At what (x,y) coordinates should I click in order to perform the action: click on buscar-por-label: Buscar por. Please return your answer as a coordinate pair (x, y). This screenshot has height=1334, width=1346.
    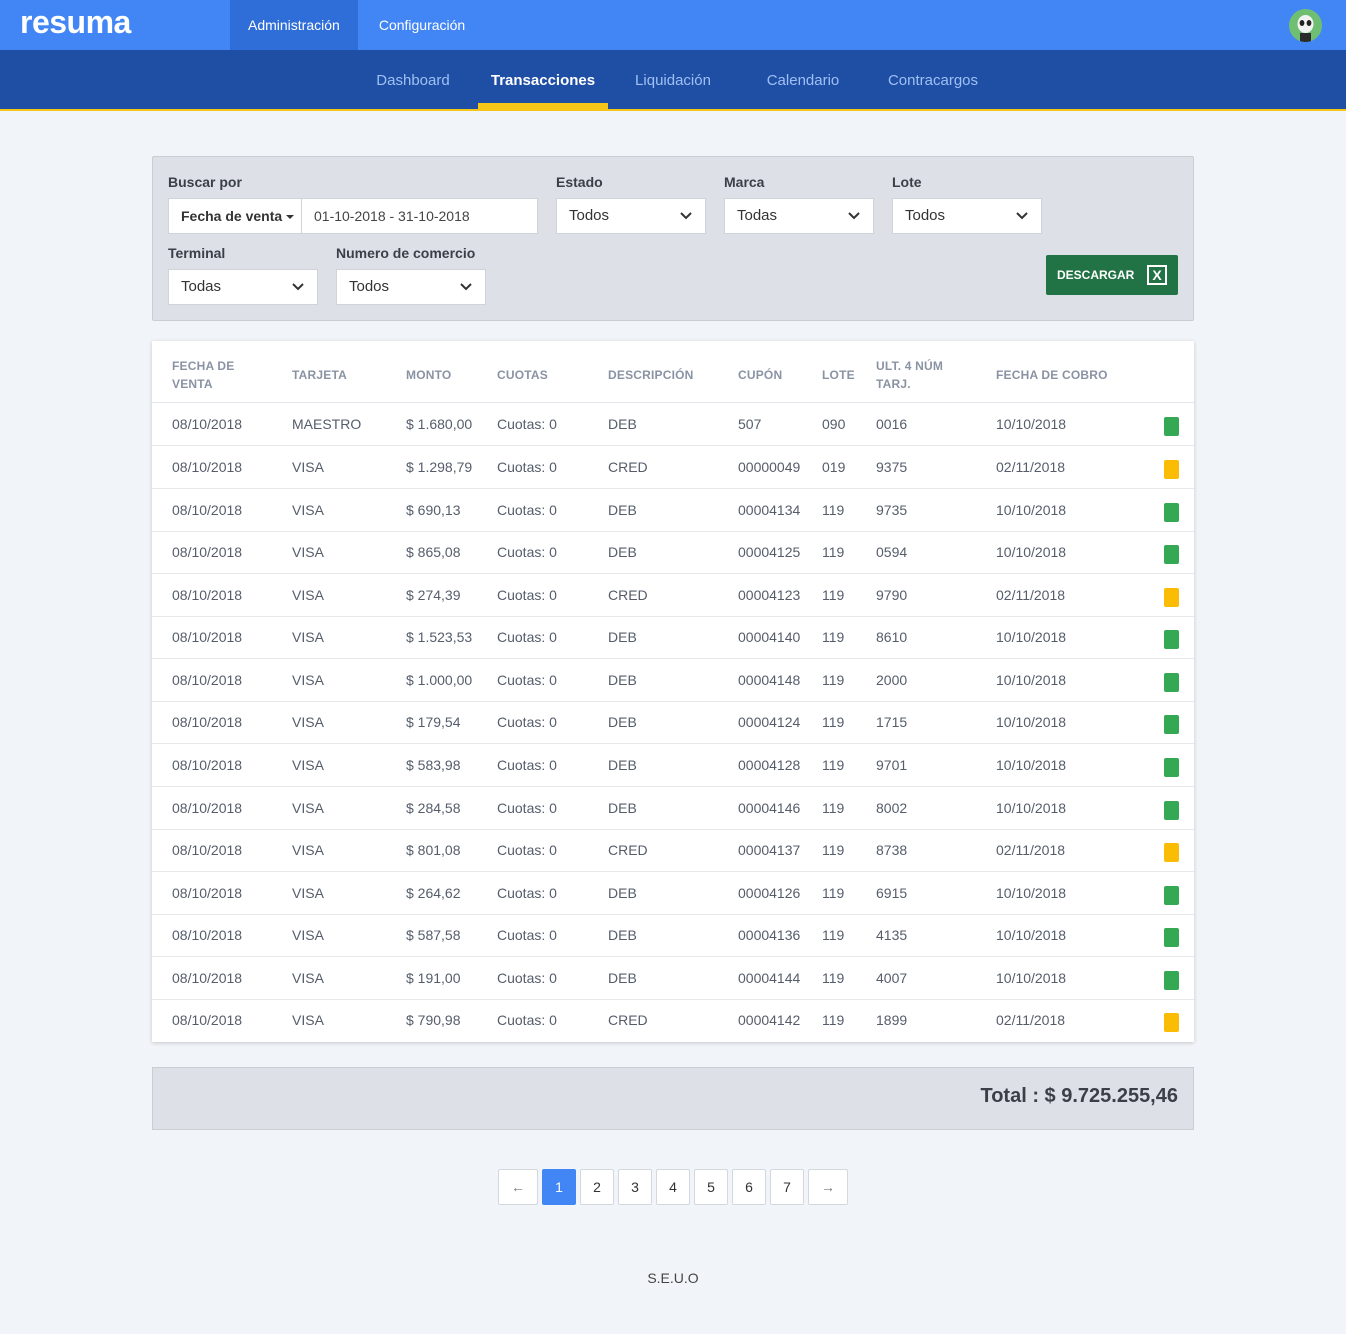
    Looking at the image, I should click on (205, 182).